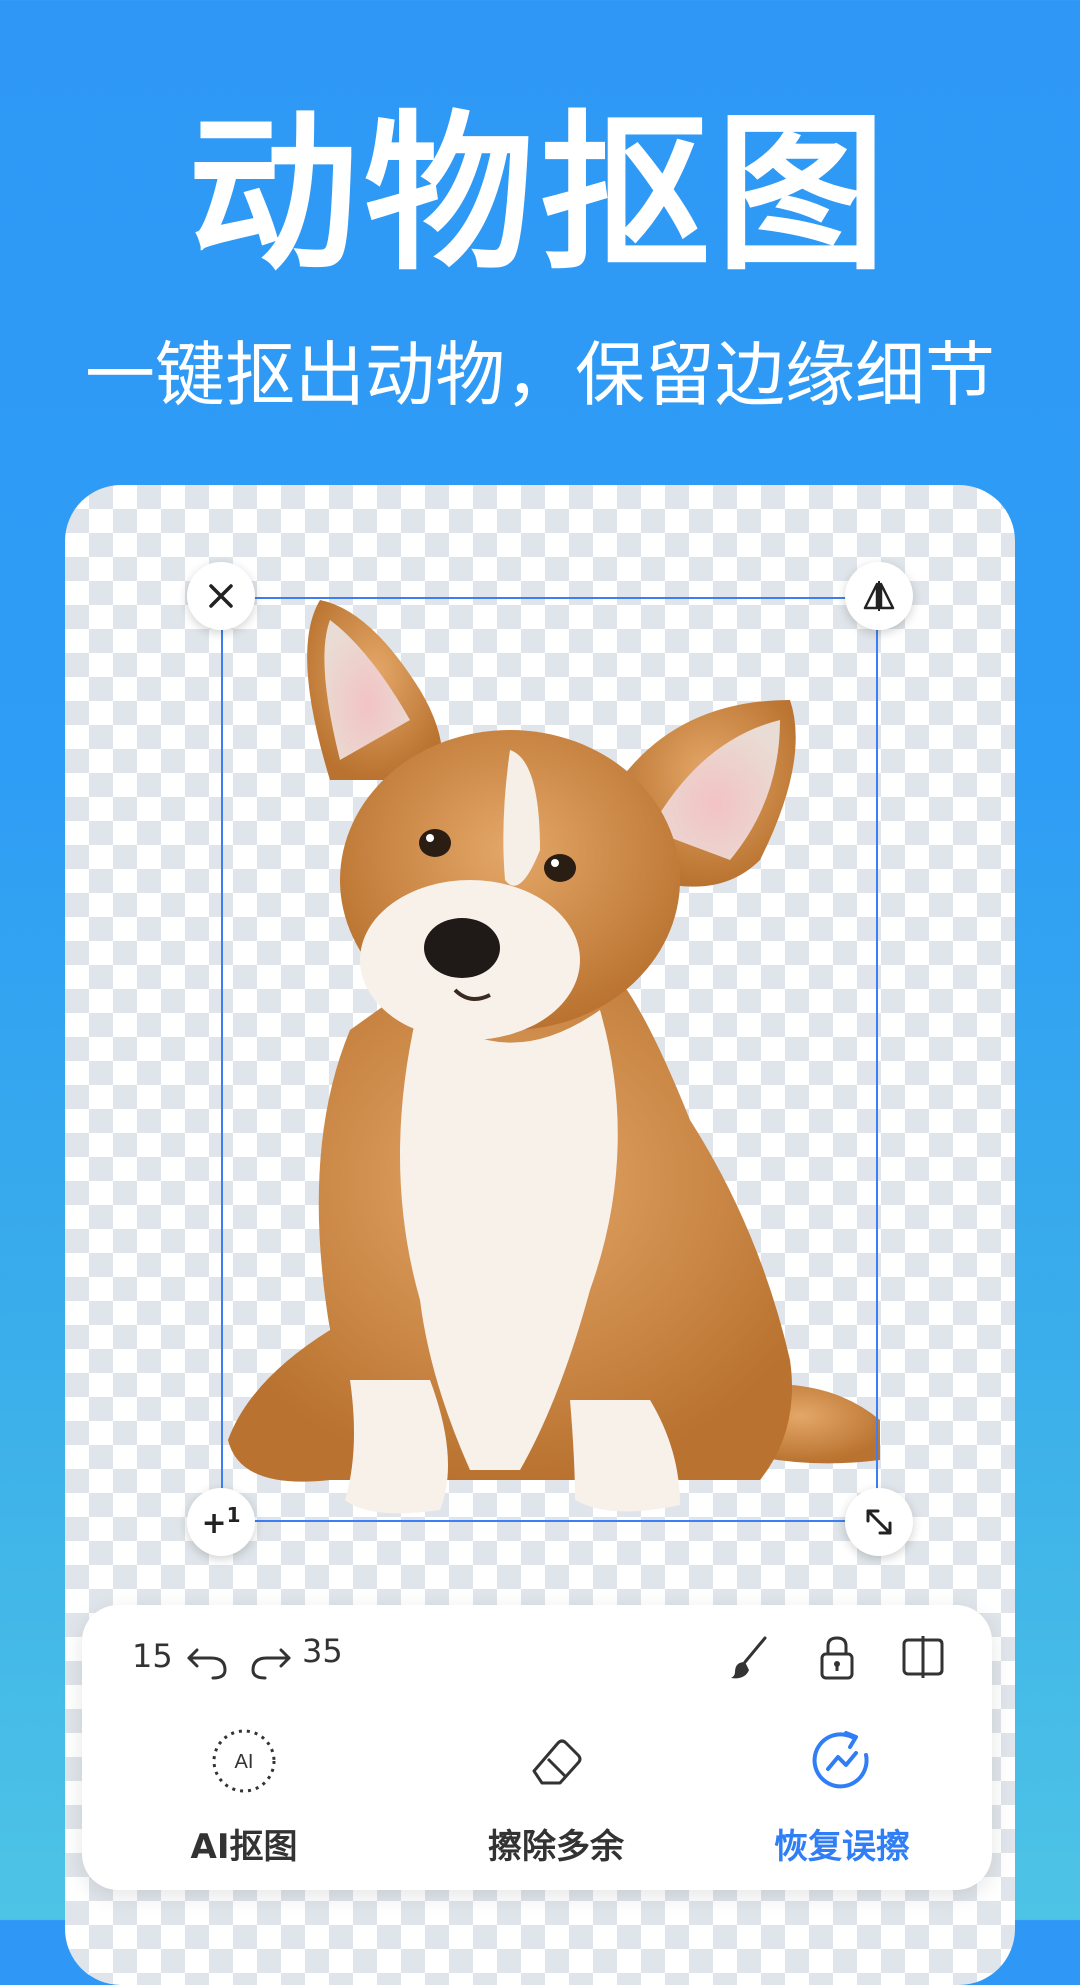  I want to click on duplicate-label: +1, so click(221, 1522).